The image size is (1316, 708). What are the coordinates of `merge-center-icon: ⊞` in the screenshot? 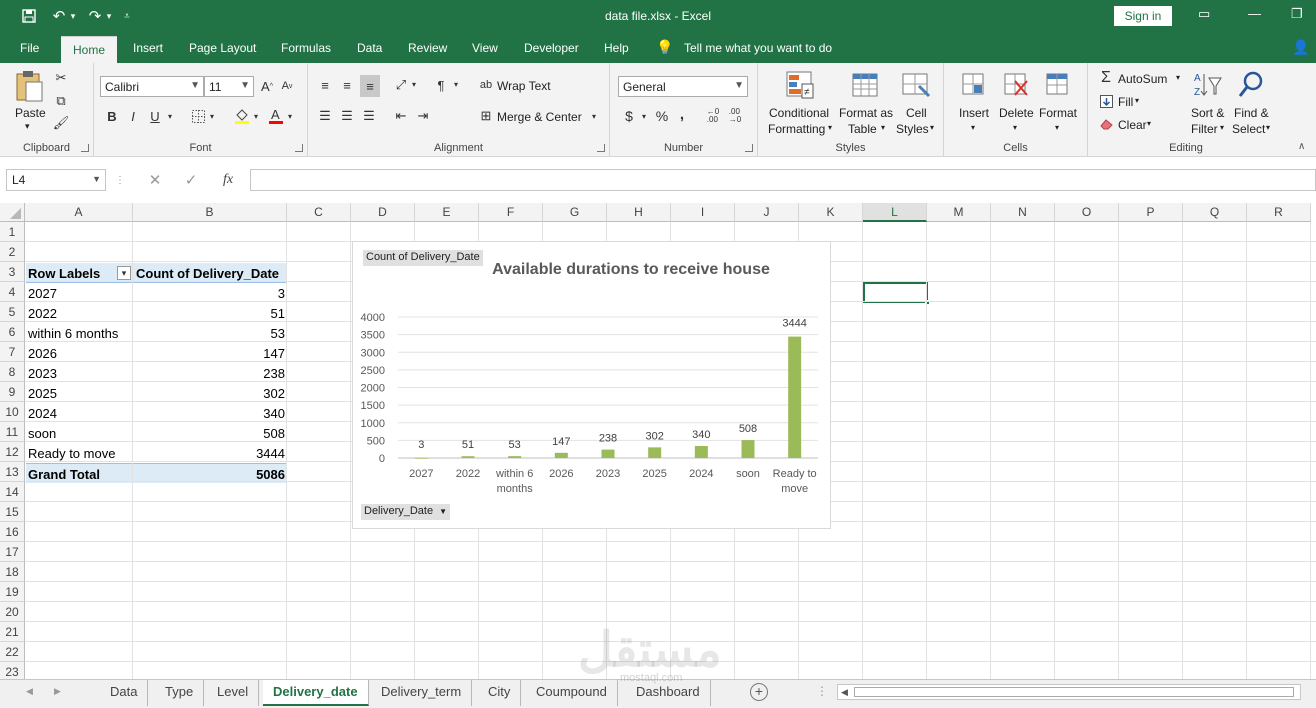 It's located at (486, 116).